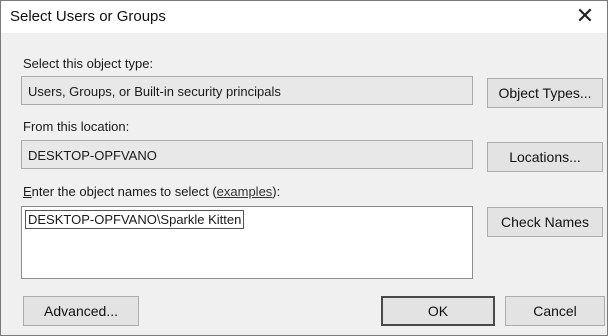 Image resolution: width=608 pixels, height=336 pixels. I want to click on close-icon: ✕, so click(585, 17).